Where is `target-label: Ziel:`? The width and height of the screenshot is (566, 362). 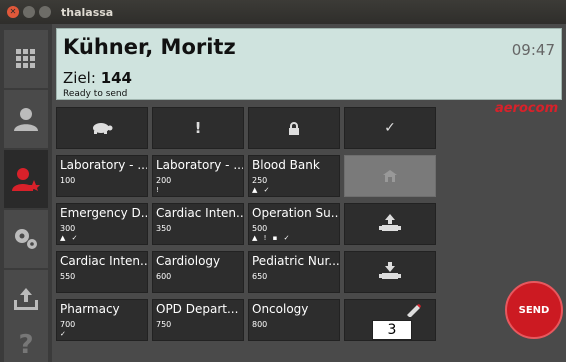
target-label: Ziel: is located at coordinates (79, 78).